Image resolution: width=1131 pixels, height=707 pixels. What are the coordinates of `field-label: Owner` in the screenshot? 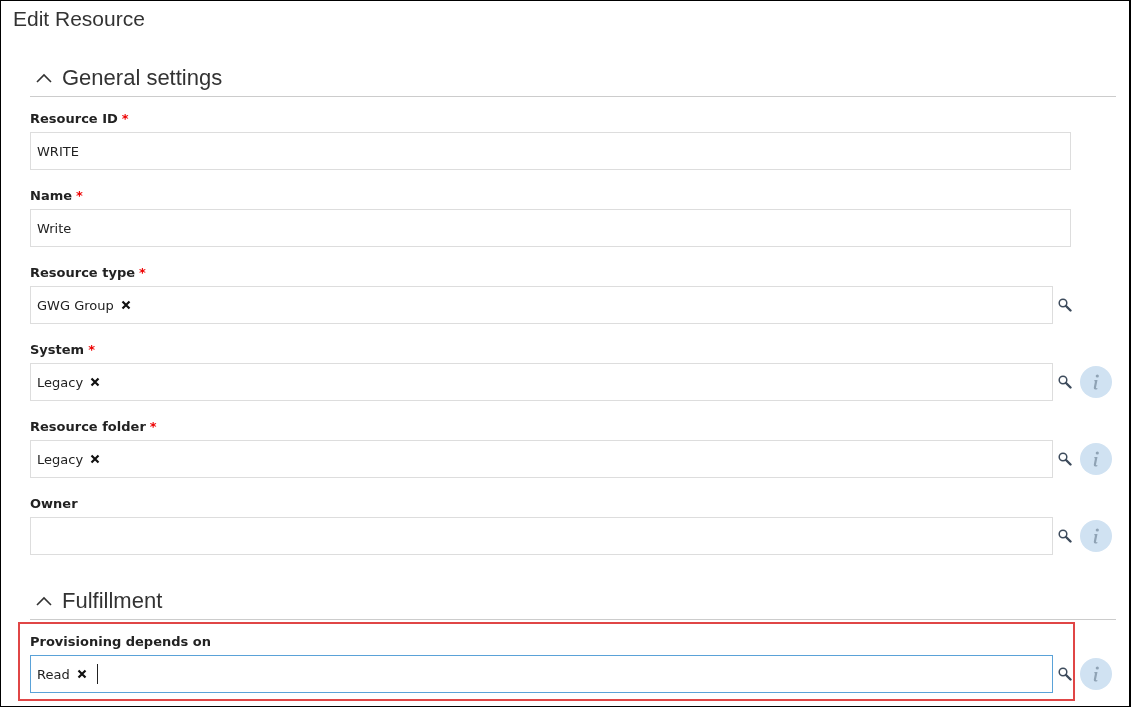 It's located at (54, 504).